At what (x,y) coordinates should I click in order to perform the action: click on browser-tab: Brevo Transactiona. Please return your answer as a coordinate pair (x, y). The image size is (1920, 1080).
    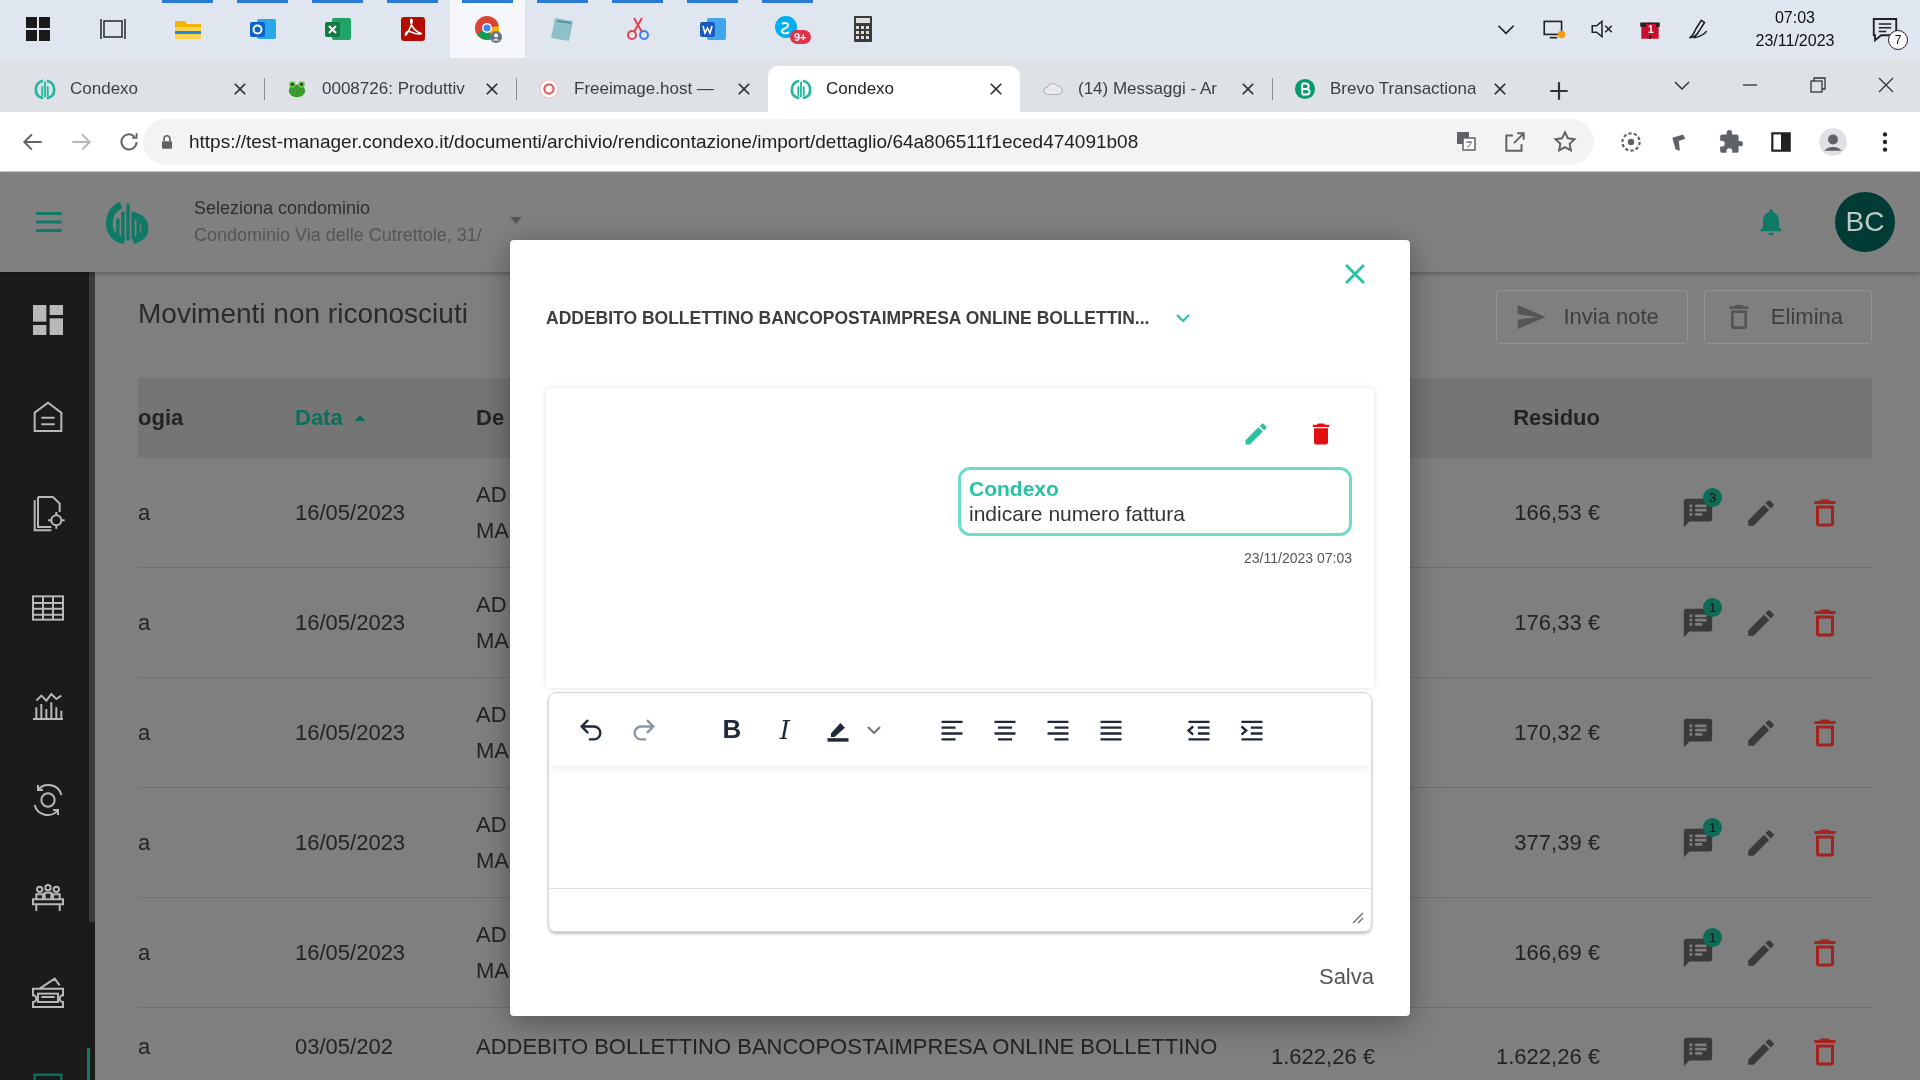
    Looking at the image, I should click on (1398, 89).